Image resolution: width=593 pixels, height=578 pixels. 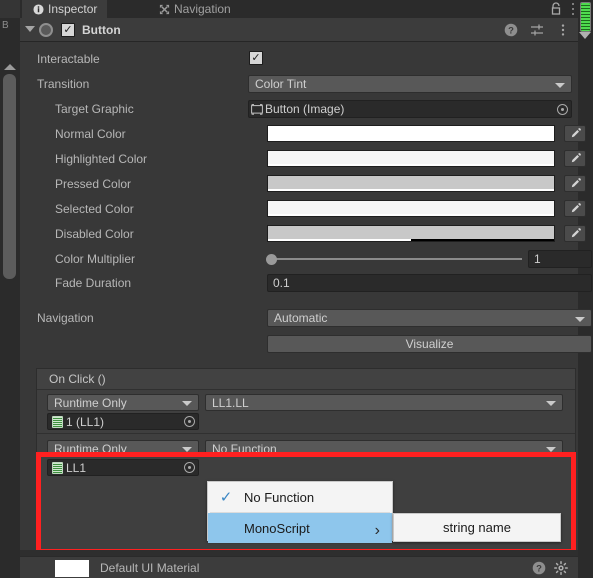 I want to click on tab-navigation-label: Navigation, so click(x=202, y=9).